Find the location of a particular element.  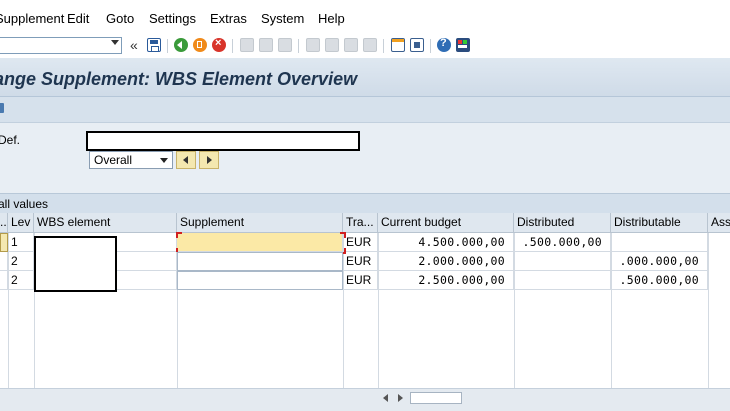

menu-edit: Edit is located at coordinates (78, 18).